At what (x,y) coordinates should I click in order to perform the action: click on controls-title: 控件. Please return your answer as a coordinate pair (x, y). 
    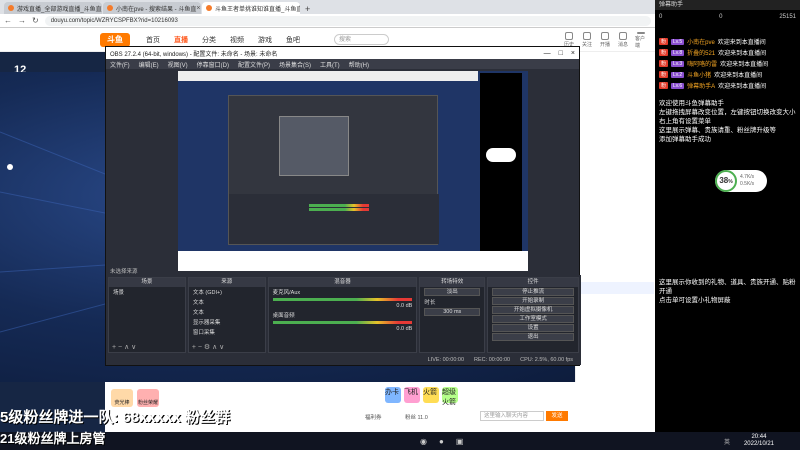
    Looking at the image, I should click on (533, 282).